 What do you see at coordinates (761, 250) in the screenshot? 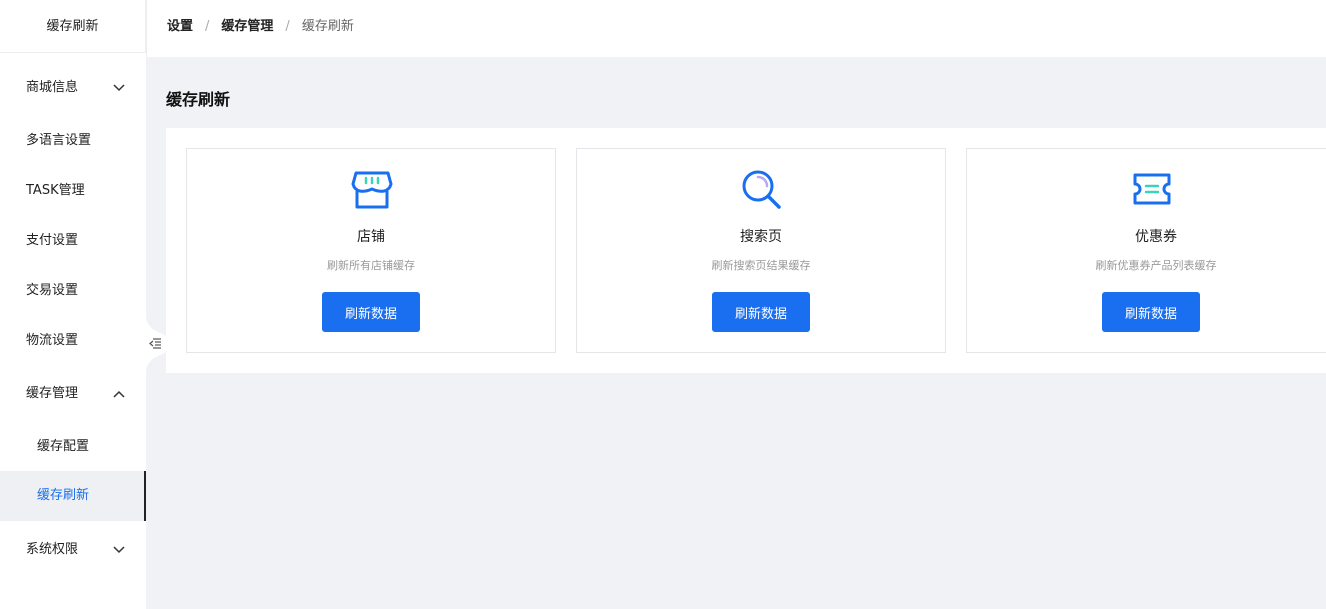
I see `card-search: 搜索页 刷新搜索页结果缓存 刷新数据` at bounding box center [761, 250].